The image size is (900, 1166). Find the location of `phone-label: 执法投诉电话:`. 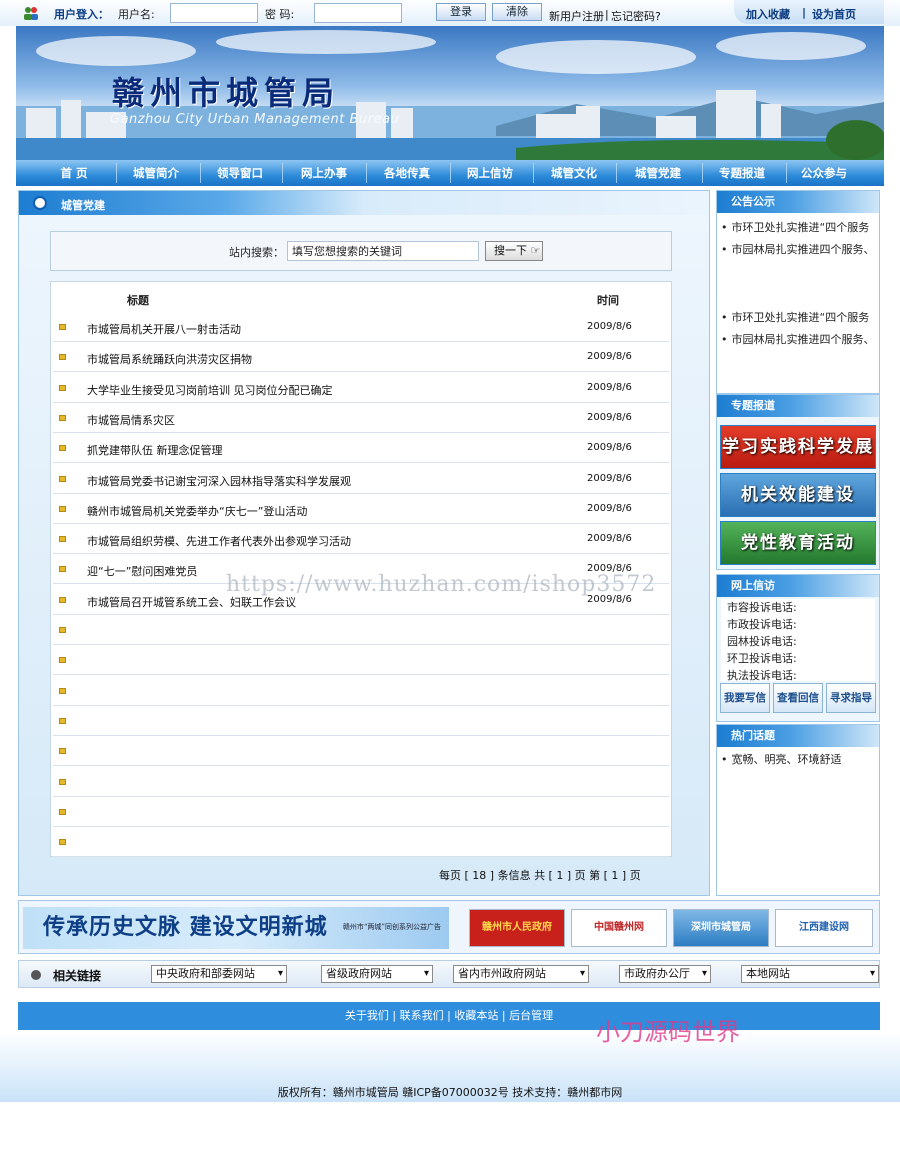

phone-label: 执法投诉电话: is located at coordinates (762, 675).